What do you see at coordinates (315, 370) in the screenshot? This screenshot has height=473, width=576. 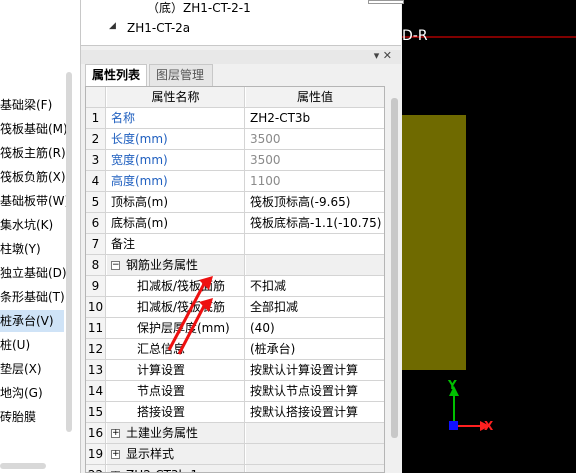 I see `property-value: 按默认计算设置计算` at bounding box center [315, 370].